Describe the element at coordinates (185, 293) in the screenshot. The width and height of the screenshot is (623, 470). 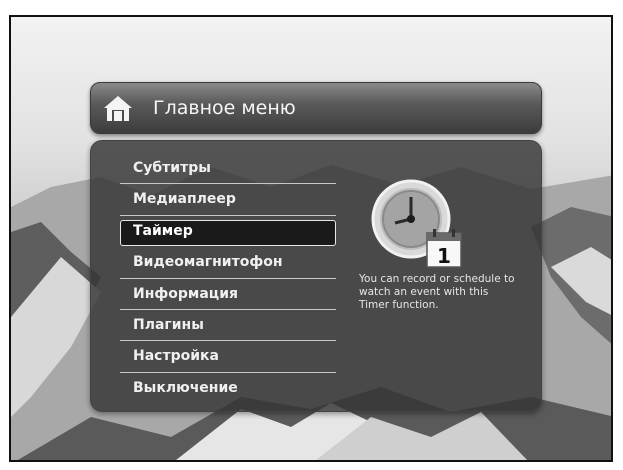
I see `menu-item-label: Информация` at that location.